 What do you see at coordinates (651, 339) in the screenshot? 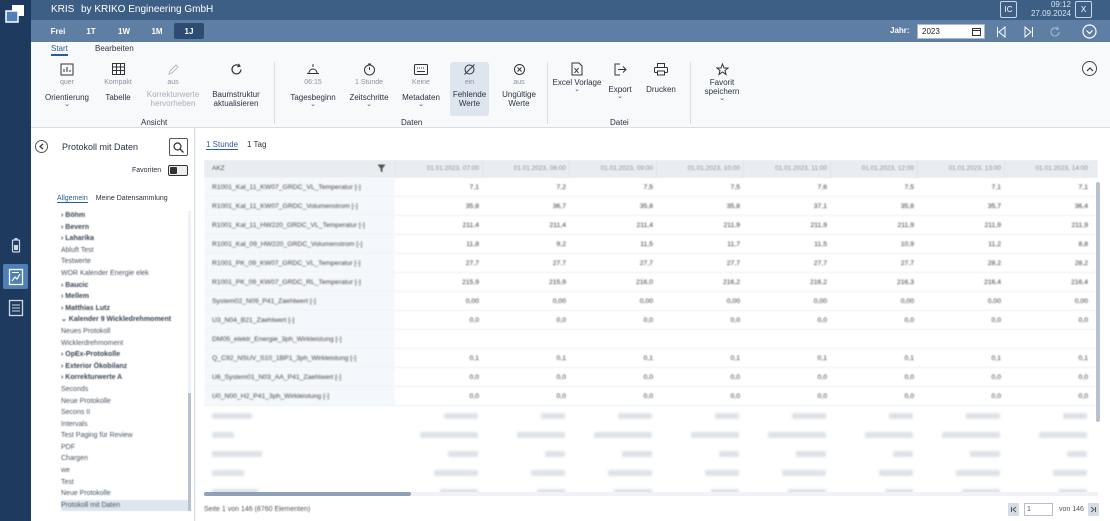
I see `table-row: DM05_elektr_Energie_3ph_Wirkleistung [-]` at bounding box center [651, 339].